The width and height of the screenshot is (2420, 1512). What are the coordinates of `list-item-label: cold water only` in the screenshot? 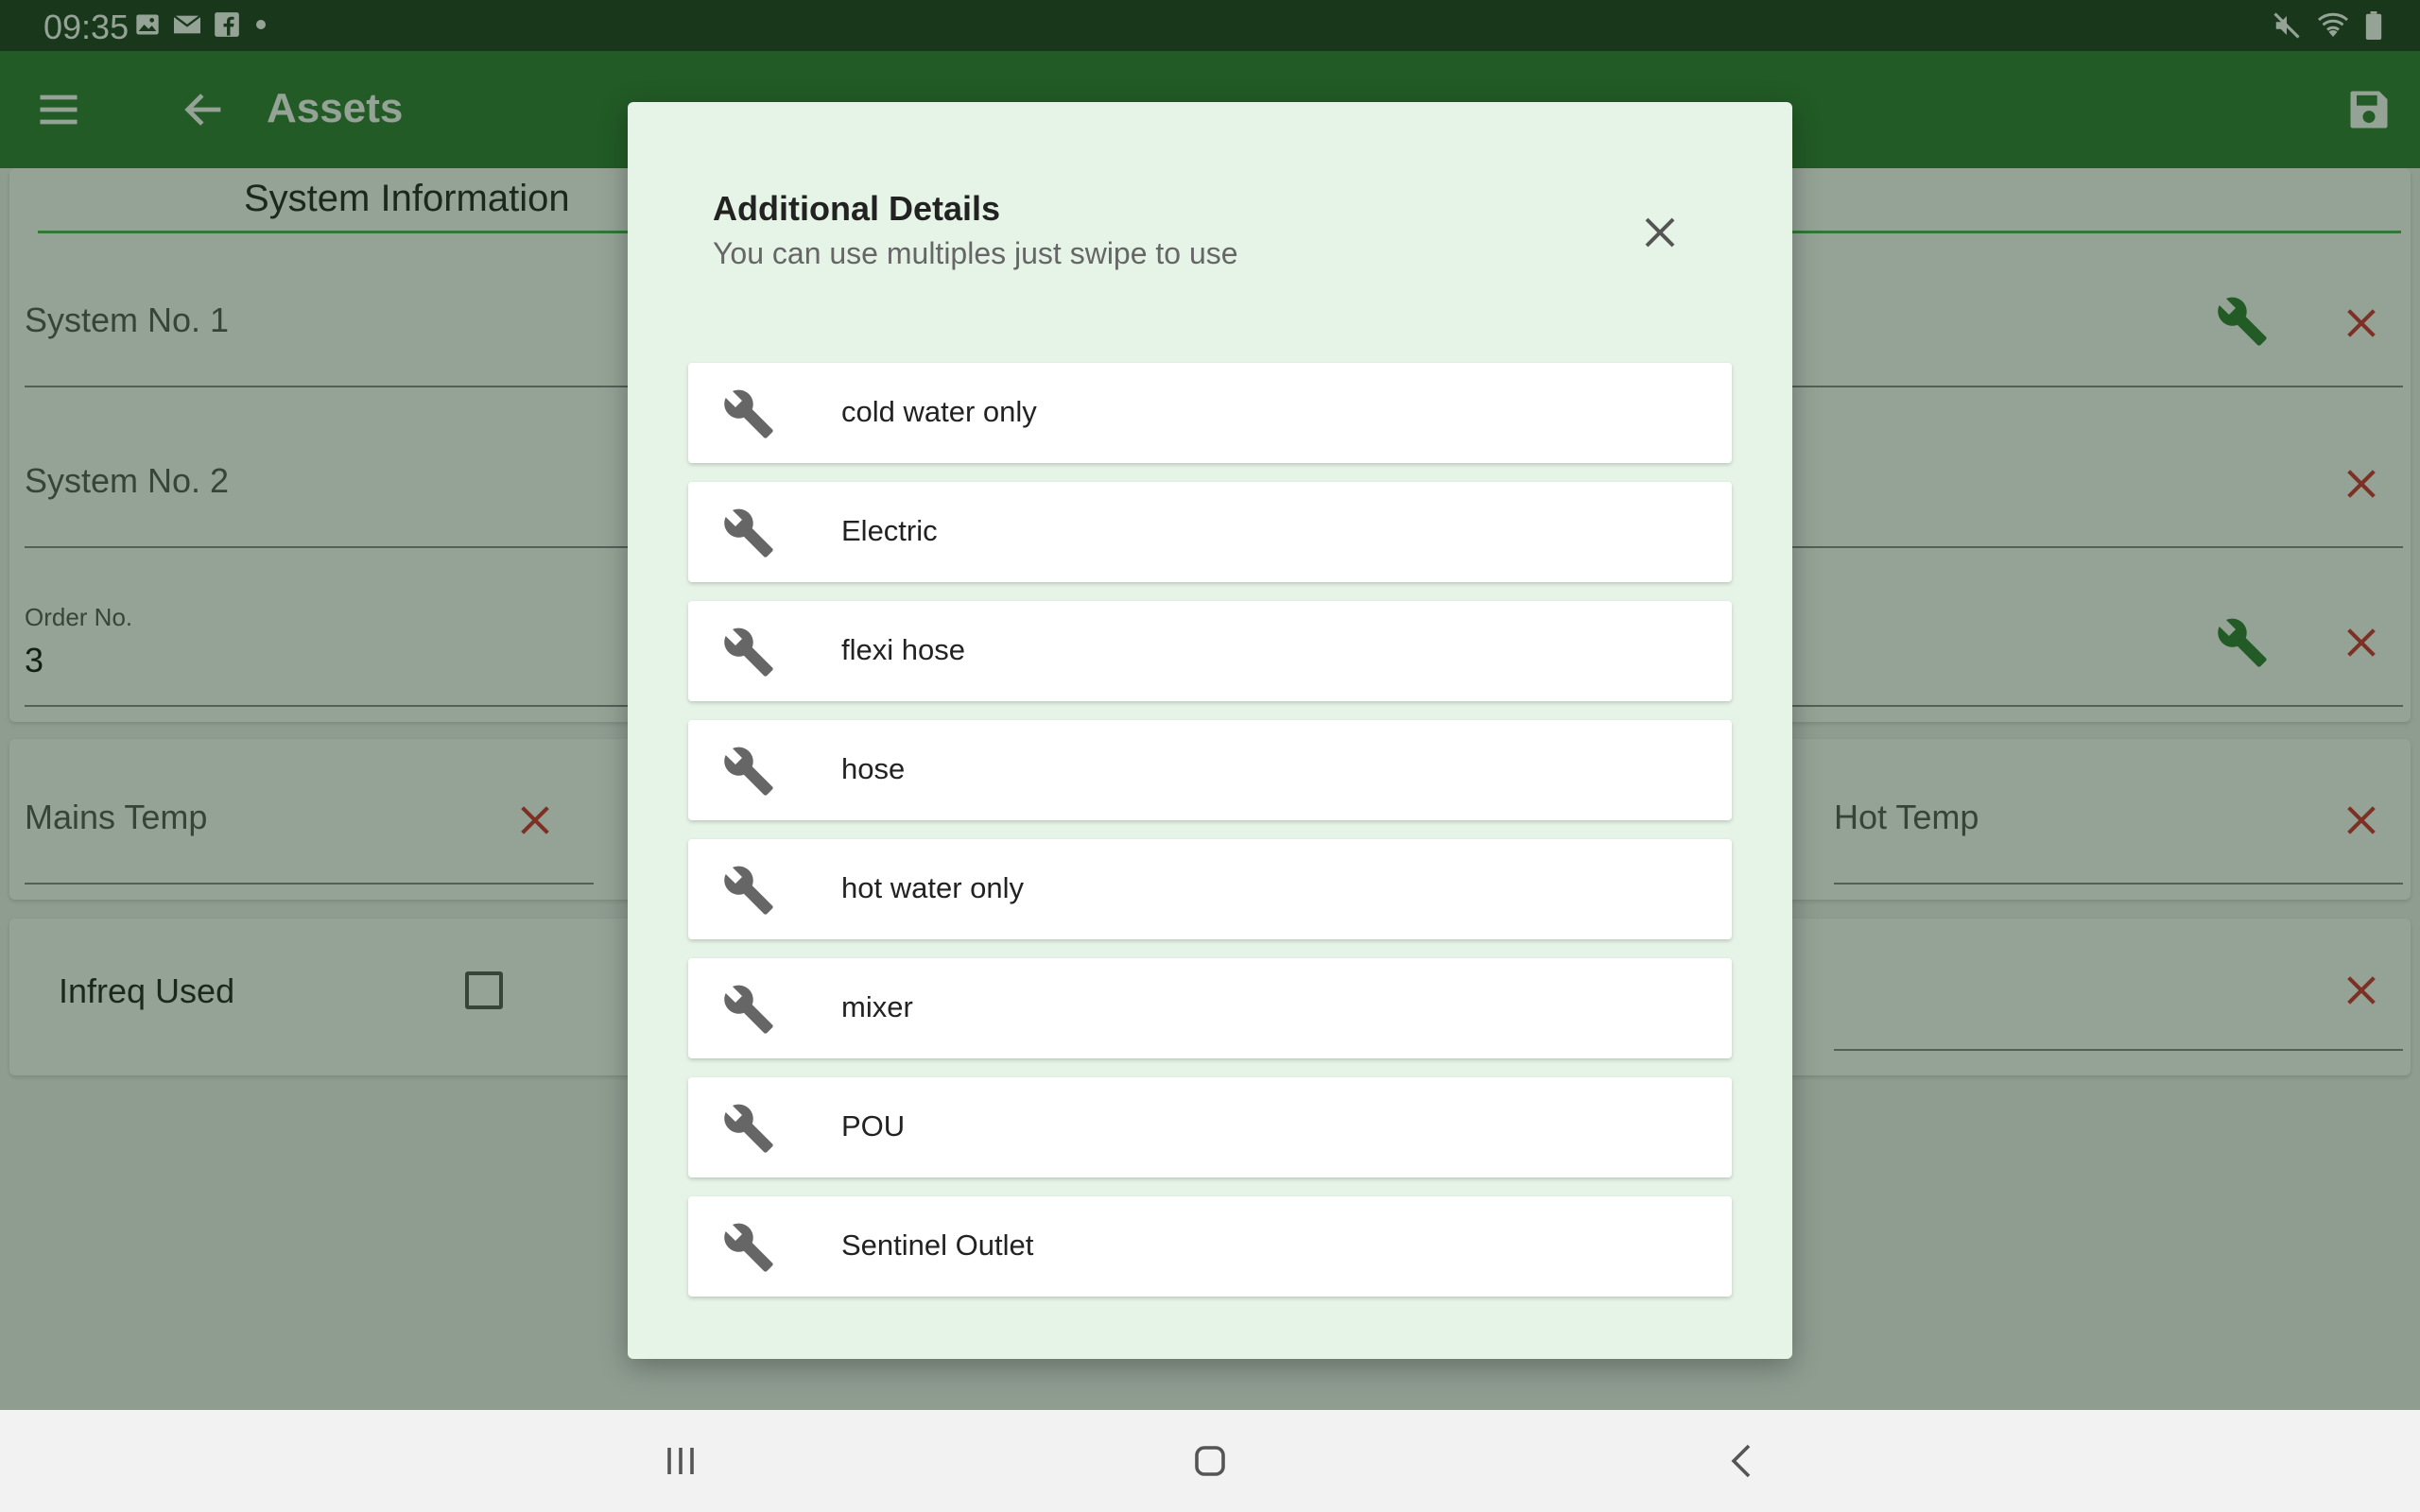 It's located at (939, 411).